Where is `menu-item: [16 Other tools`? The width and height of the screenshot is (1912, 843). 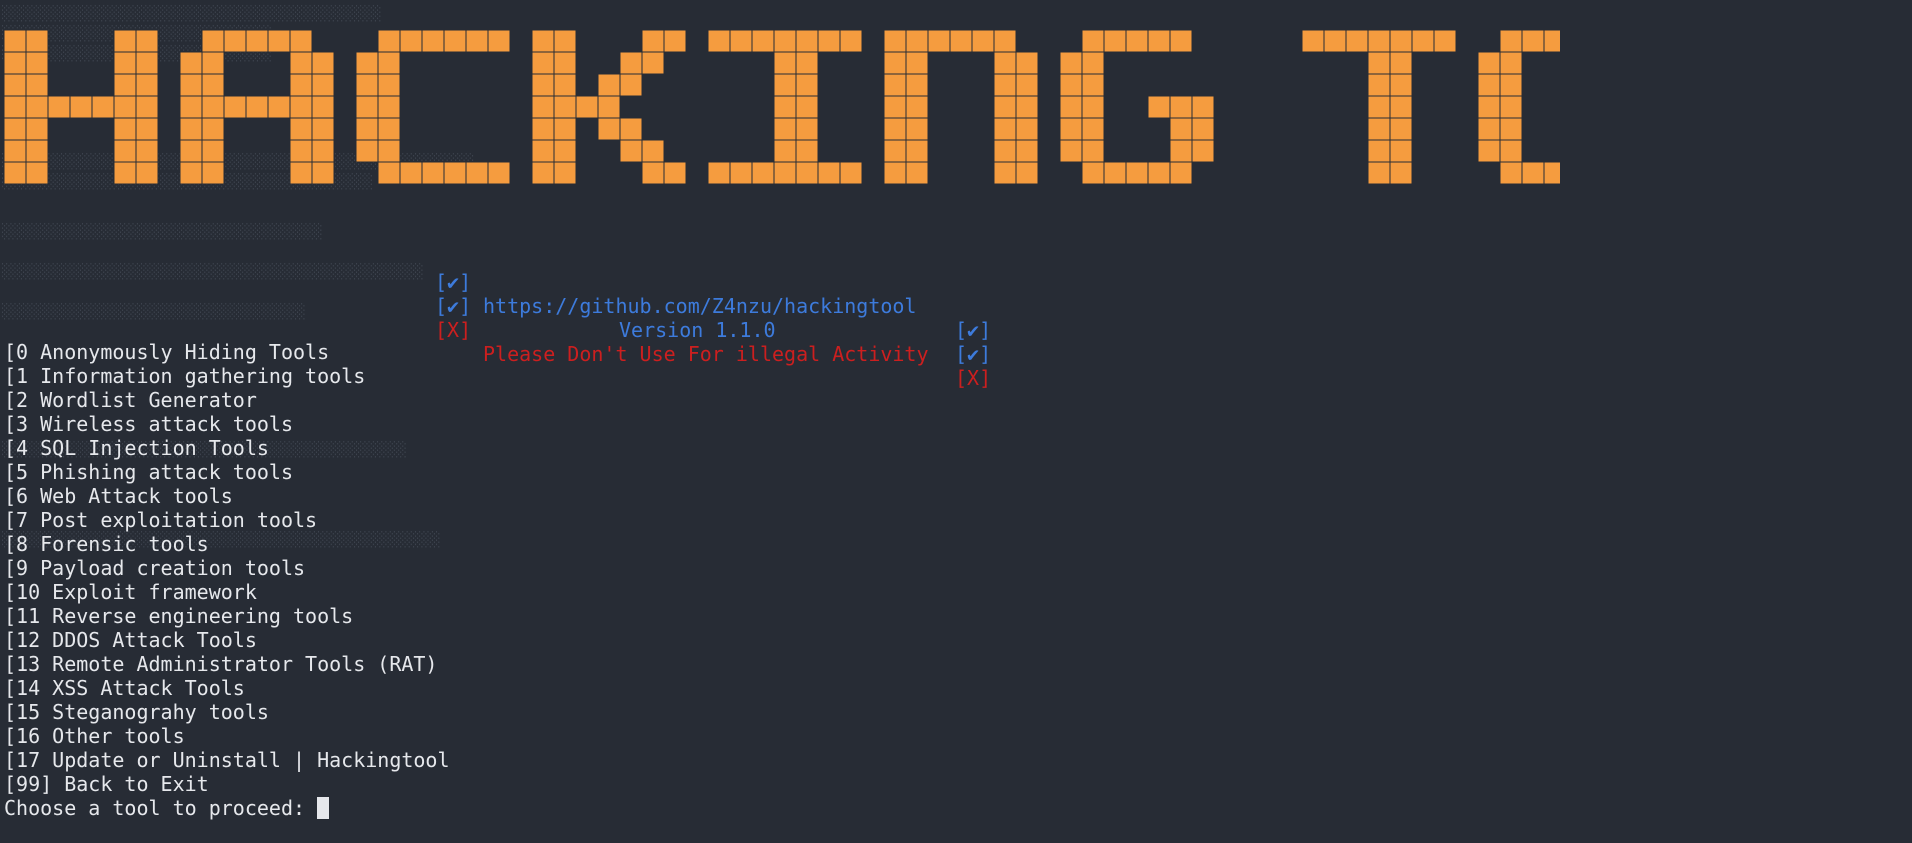
menu-item: [16 Other tools is located at coordinates (227, 736).